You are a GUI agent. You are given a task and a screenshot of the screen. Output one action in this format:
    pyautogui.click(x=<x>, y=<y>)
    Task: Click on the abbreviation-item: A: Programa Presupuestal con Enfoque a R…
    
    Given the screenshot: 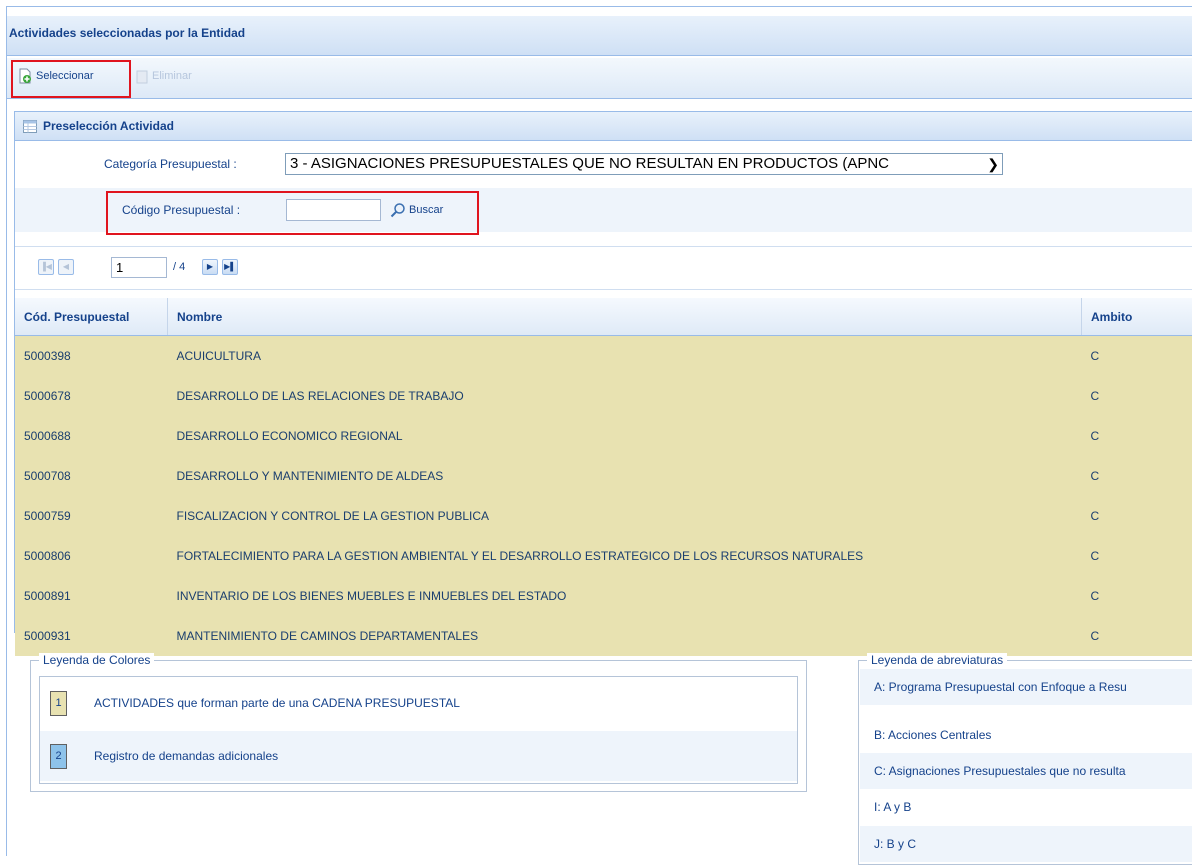 What is the action you would take?
    pyautogui.click(x=1026, y=687)
    